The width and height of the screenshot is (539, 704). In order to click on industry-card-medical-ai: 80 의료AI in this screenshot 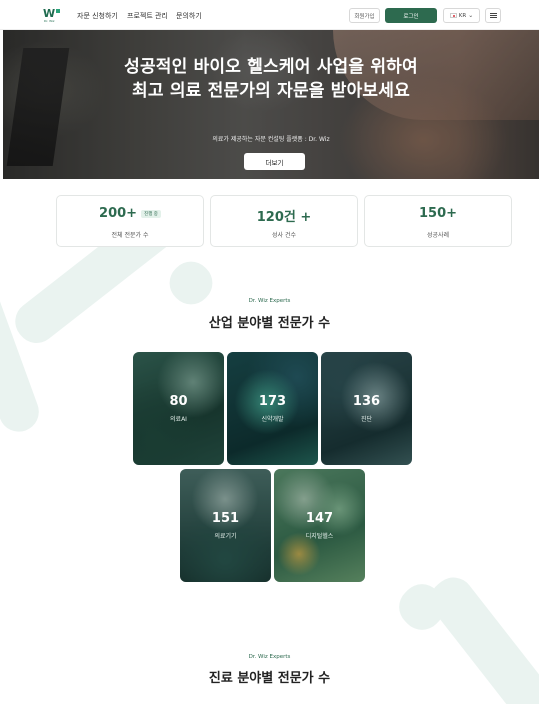, I will do `click(178, 408)`.